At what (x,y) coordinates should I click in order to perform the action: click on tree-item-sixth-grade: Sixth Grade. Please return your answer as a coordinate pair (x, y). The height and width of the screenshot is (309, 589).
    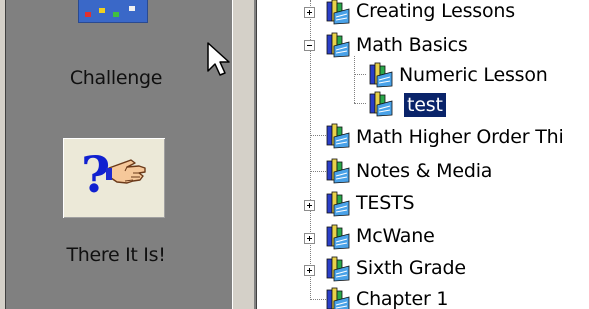
    Looking at the image, I should click on (423, 272).